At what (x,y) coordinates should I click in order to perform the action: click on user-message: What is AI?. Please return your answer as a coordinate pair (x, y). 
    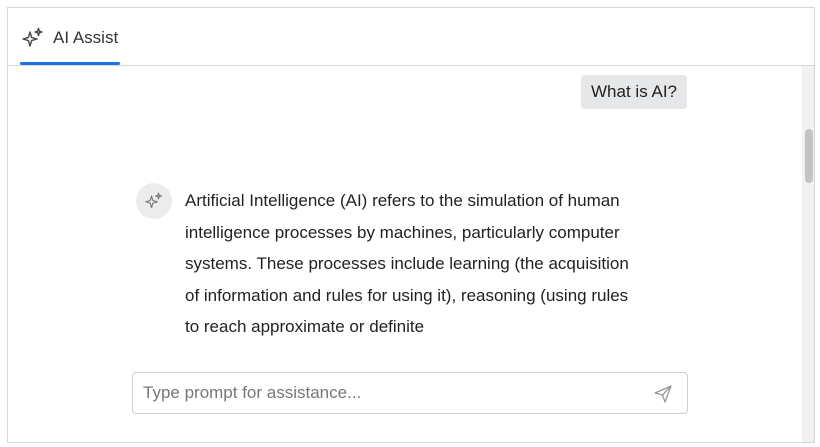
    Looking at the image, I should click on (634, 92).